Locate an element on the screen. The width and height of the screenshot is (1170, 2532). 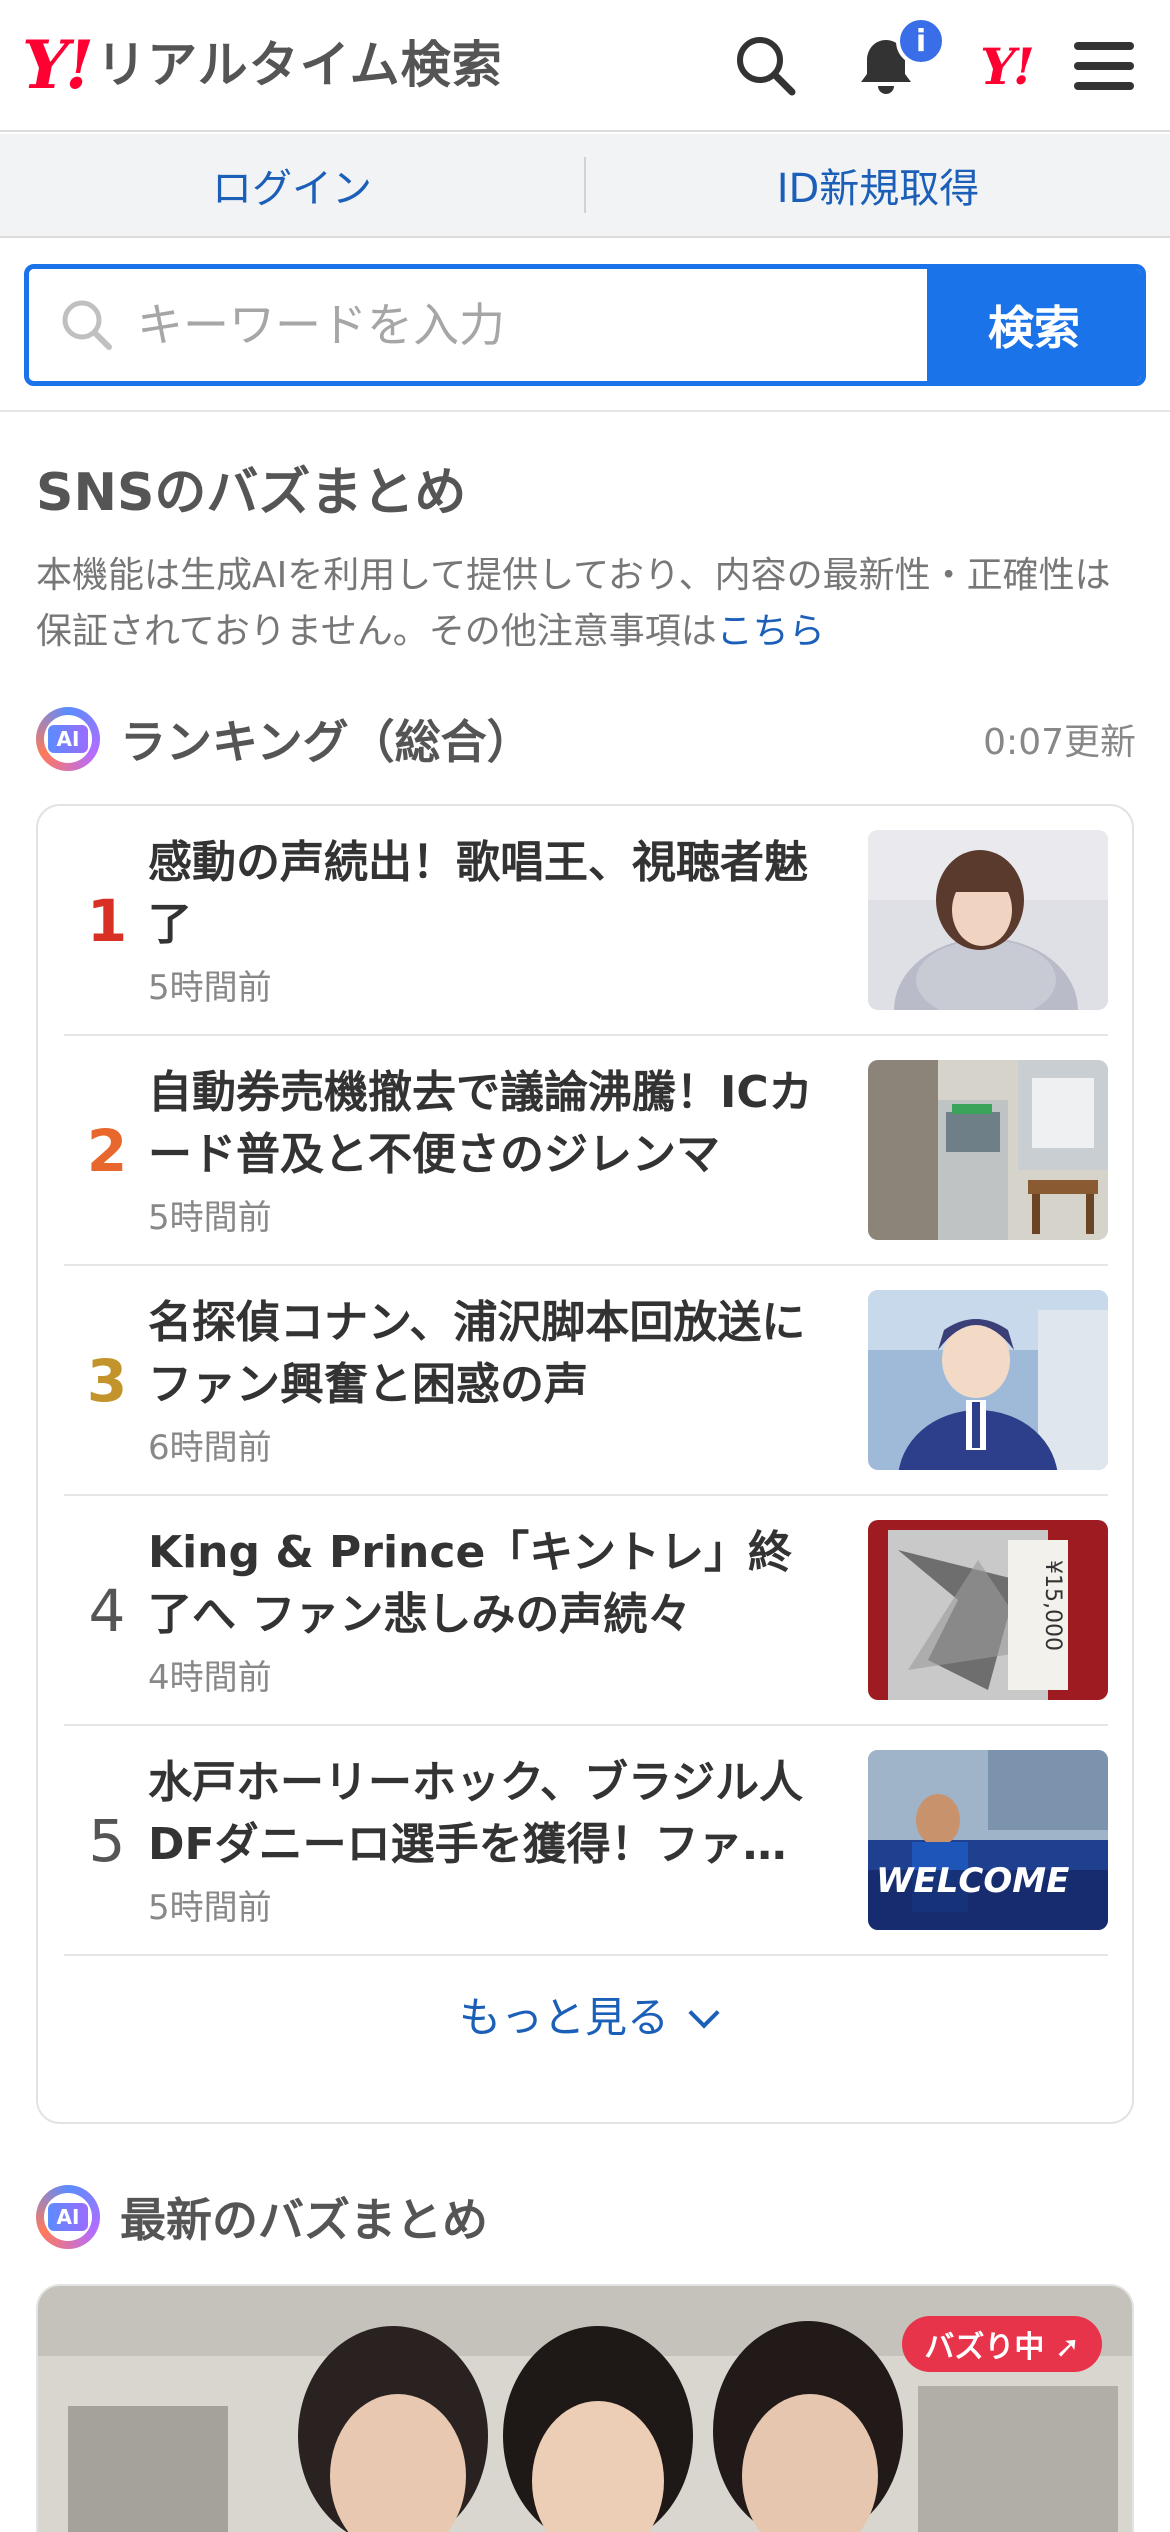
buzz-badge-label: バズり中 is located at coordinates (984, 2347).